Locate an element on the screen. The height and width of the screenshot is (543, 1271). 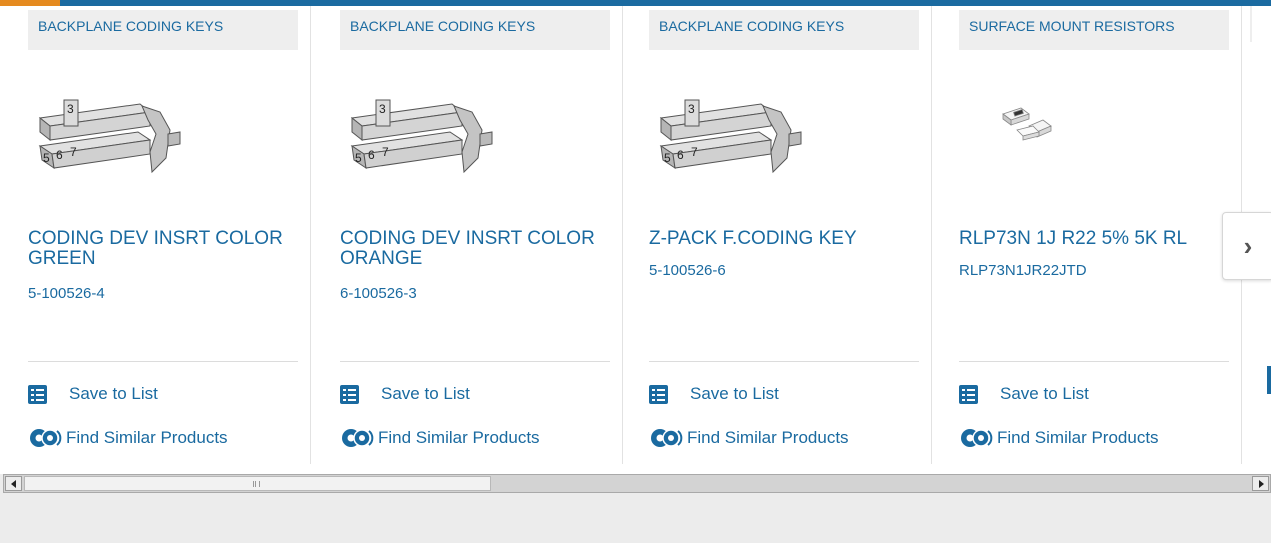
product-name-link: CODING DEV INSRT COLOR GREEN is located at coordinates (158, 249).